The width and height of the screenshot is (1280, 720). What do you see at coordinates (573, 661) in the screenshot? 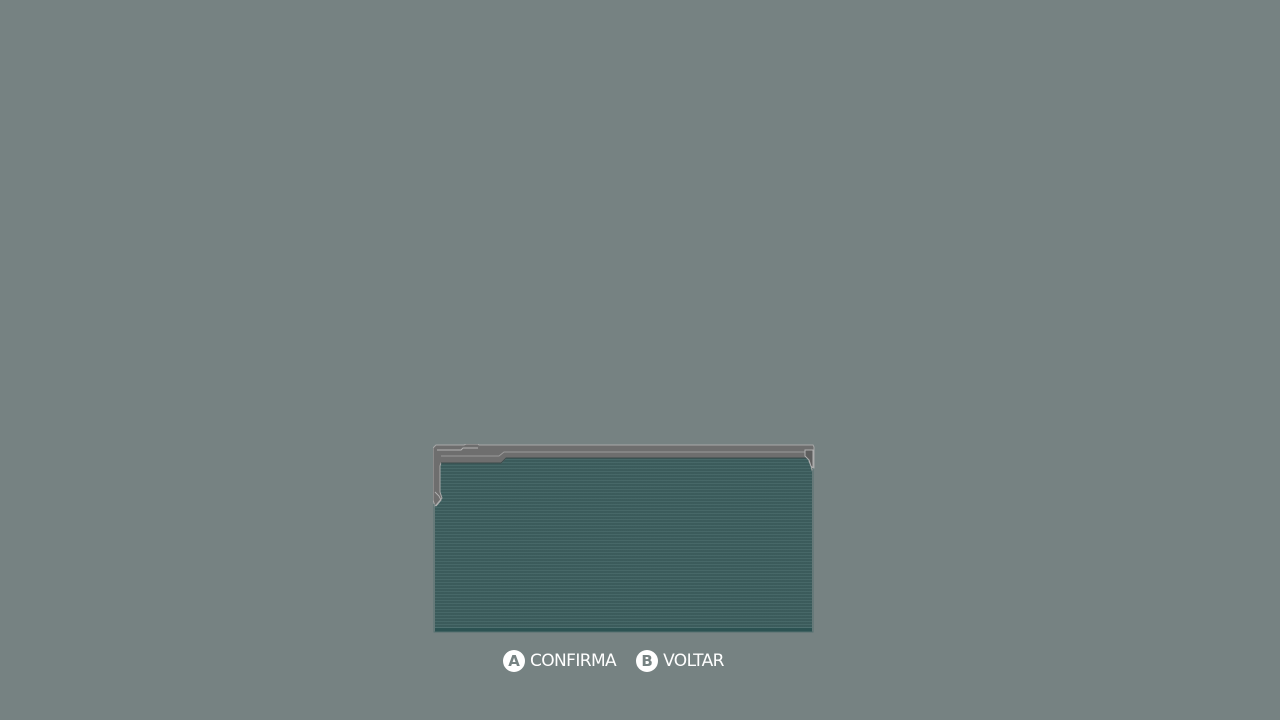
I see `confirm-label: CONFIRMA` at bounding box center [573, 661].